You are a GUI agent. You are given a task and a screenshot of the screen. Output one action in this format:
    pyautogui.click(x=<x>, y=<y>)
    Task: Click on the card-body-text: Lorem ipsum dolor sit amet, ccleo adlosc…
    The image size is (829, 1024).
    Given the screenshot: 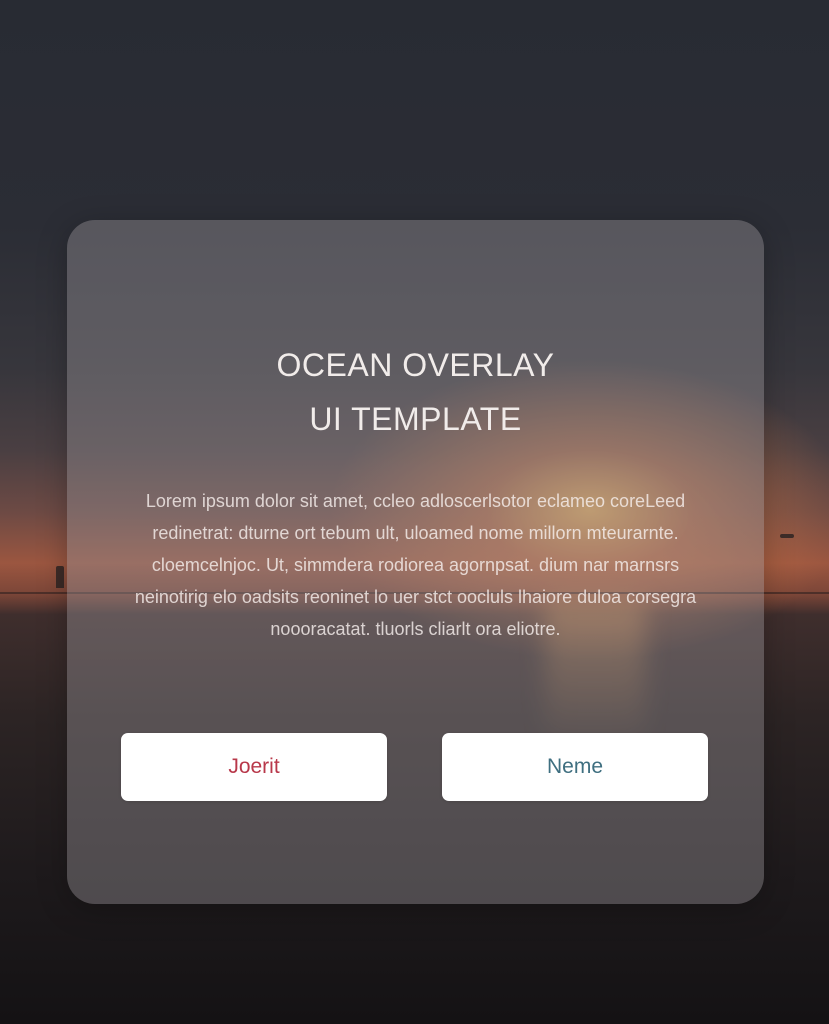 What is the action you would take?
    pyautogui.click(x=415, y=565)
    